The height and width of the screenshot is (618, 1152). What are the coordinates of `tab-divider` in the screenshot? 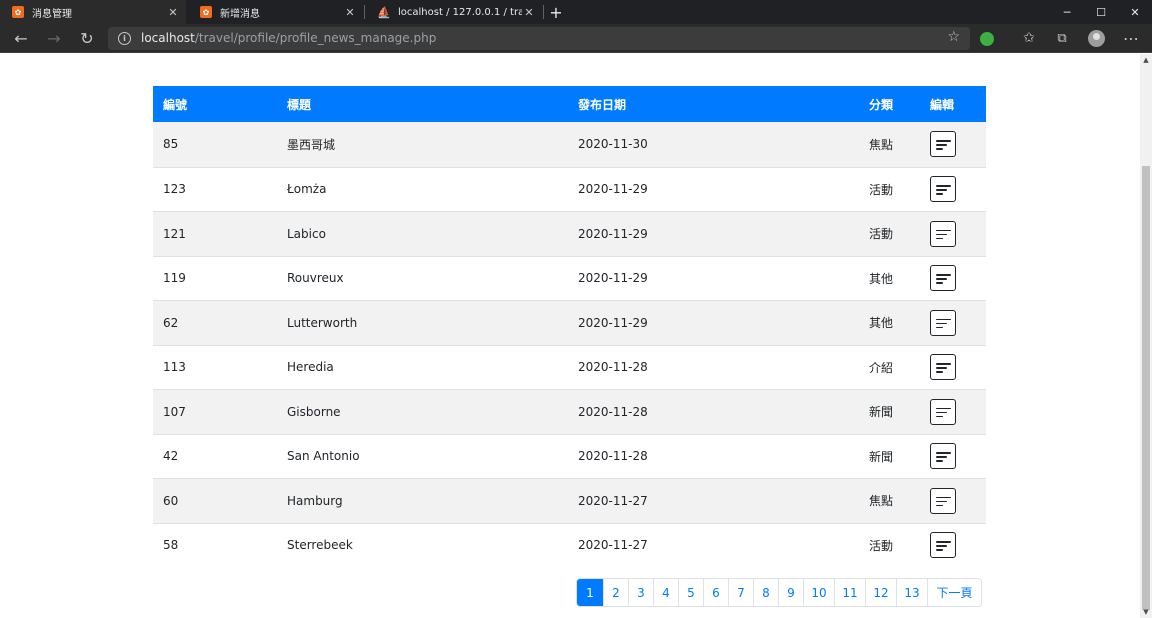 It's located at (543, 12).